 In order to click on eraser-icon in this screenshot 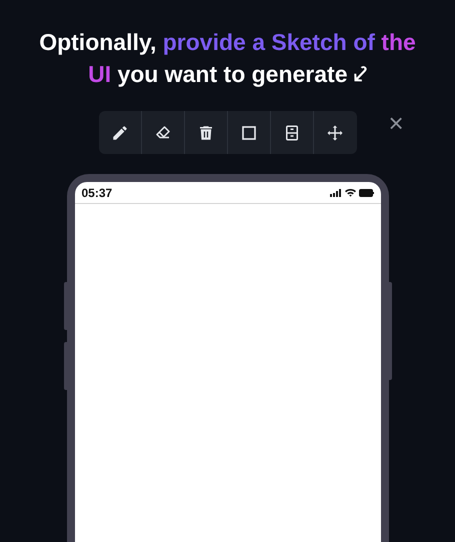, I will do `click(163, 133)`.